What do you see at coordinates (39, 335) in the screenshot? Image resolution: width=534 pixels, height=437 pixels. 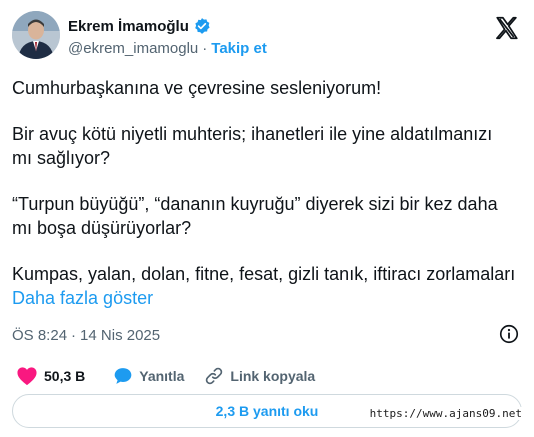 I see `tweet-time: ÖS 8:24` at bounding box center [39, 335].